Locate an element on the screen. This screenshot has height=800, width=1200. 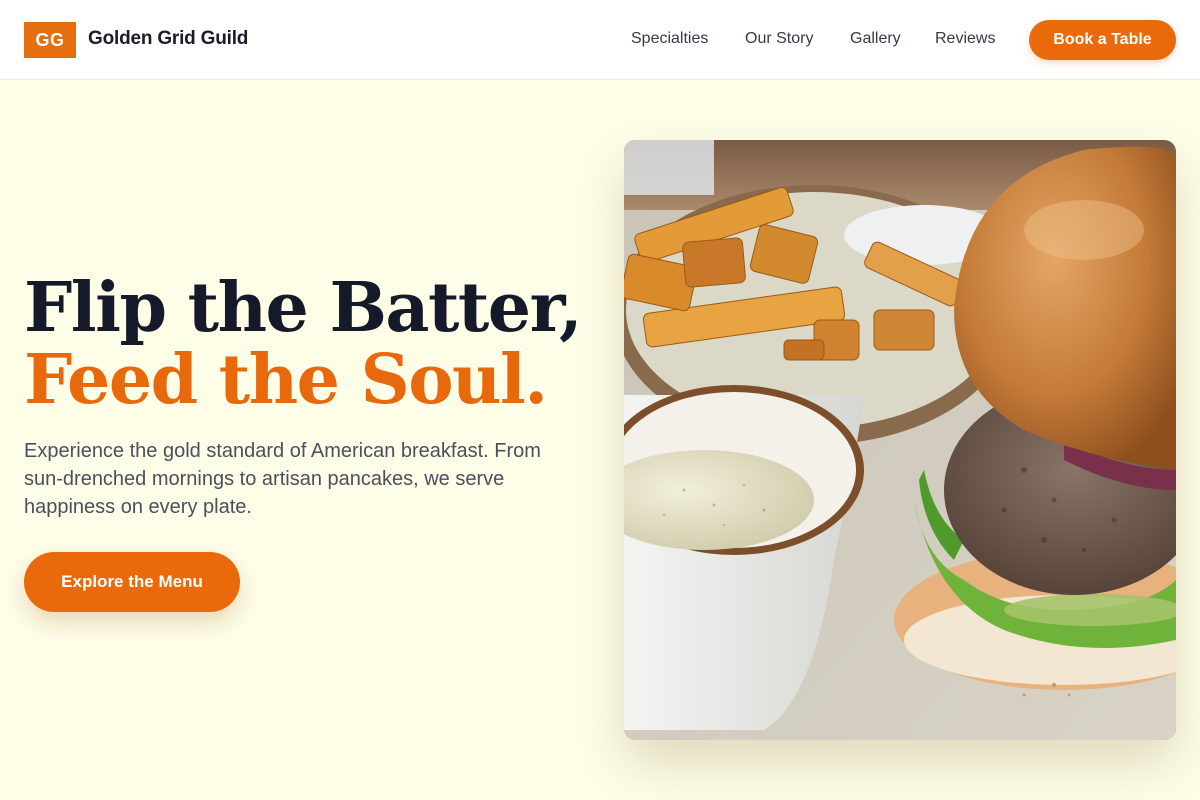
explore-menu-button: Explore the Menu is located at coordinates (132, 582).